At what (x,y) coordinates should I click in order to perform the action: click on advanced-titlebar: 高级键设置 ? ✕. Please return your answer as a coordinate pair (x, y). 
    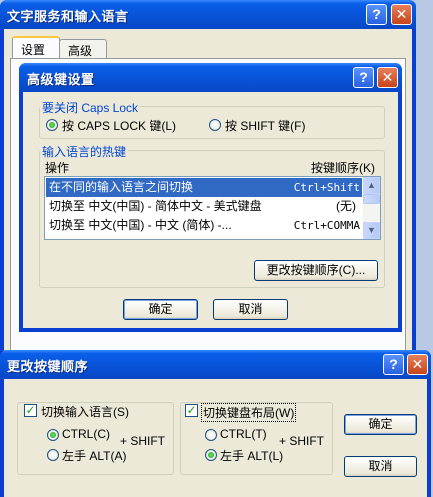
    Looking at the image, I should click on (210, 77).